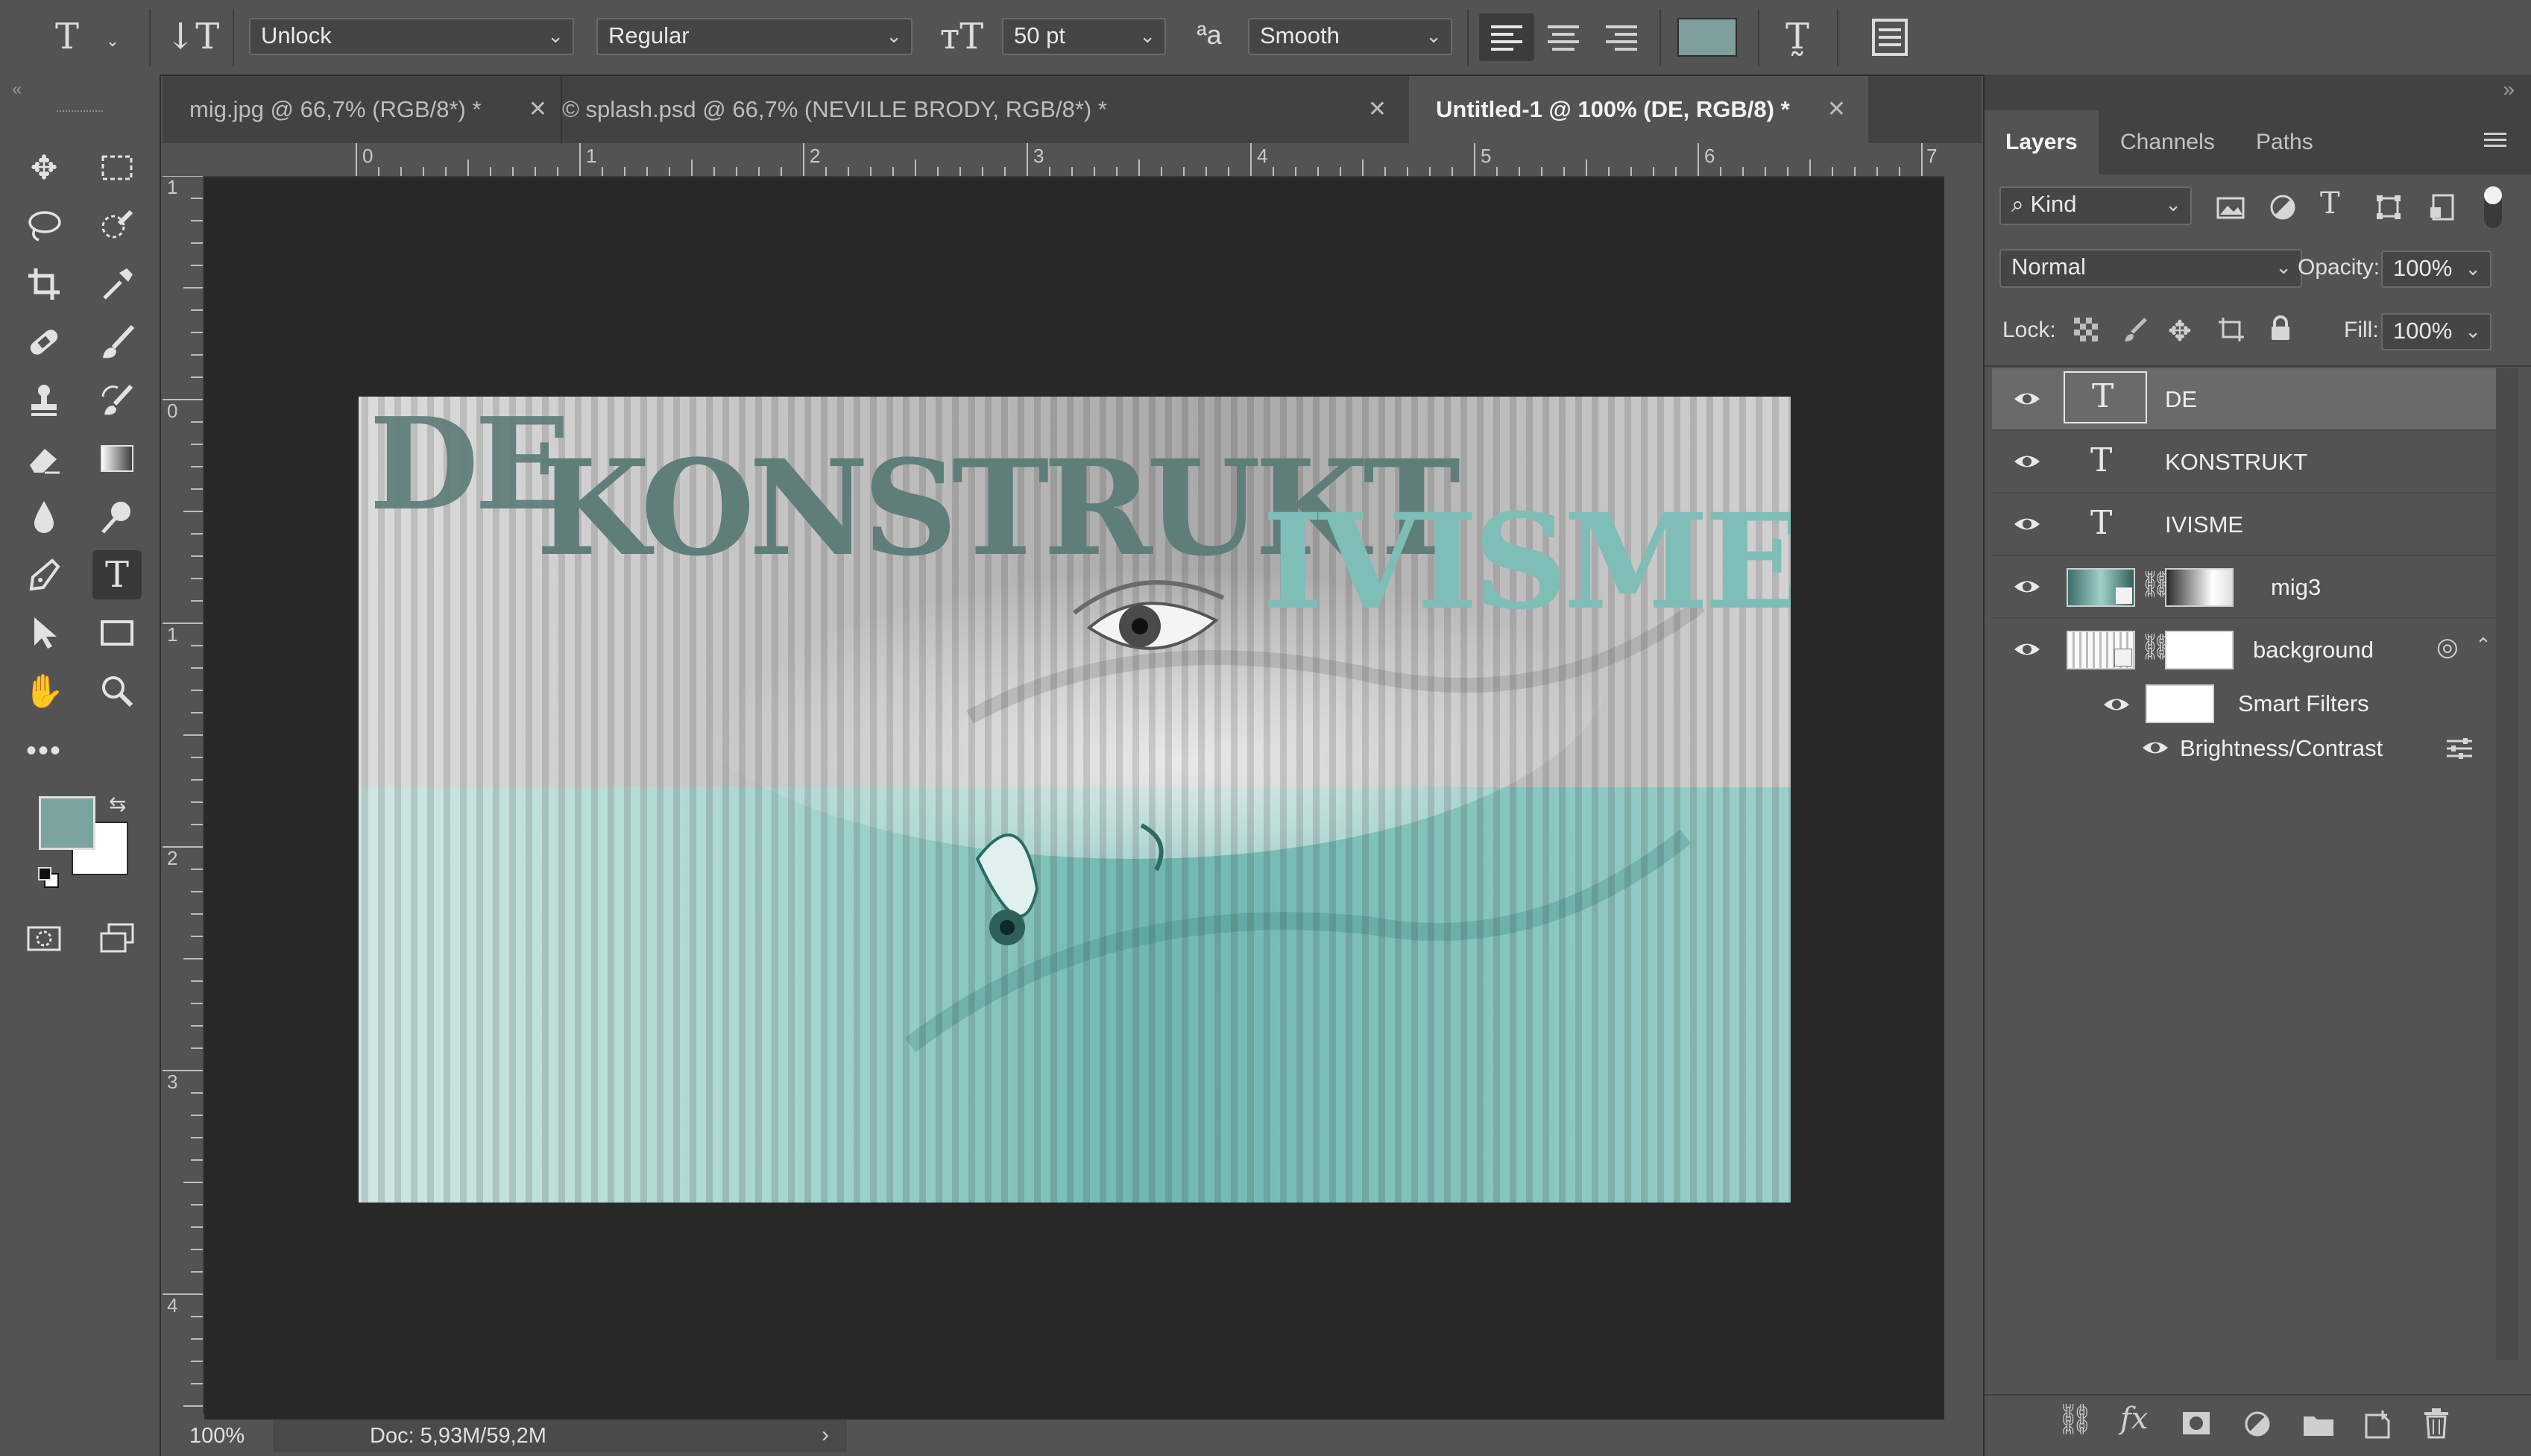 The image size is (2531, 1456). Describe the element at coordinates (1638, 109) in the screenshot. I see `tab-untitled-1: Untitled-1 @ 100% (DE, RGB/8) * ✕` at that location.